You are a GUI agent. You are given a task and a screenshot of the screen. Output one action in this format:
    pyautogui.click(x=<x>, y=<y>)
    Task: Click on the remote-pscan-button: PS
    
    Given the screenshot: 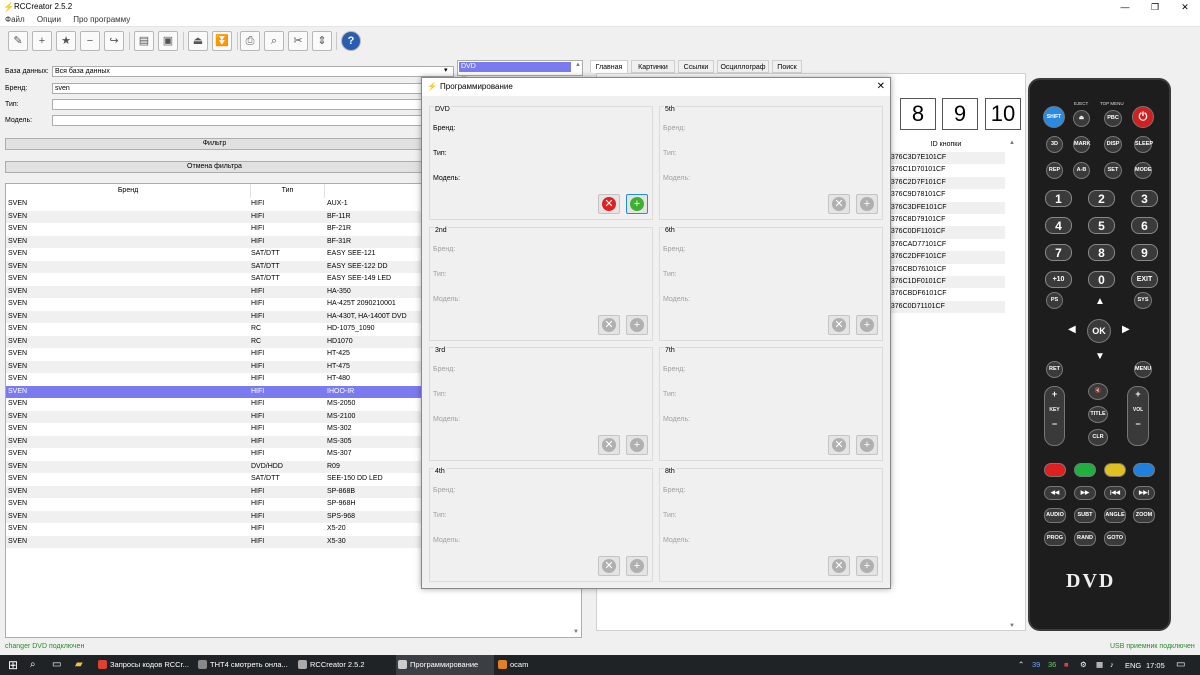 What is the action you would take?
    pyautogui.click(x=1054, y=300)
    